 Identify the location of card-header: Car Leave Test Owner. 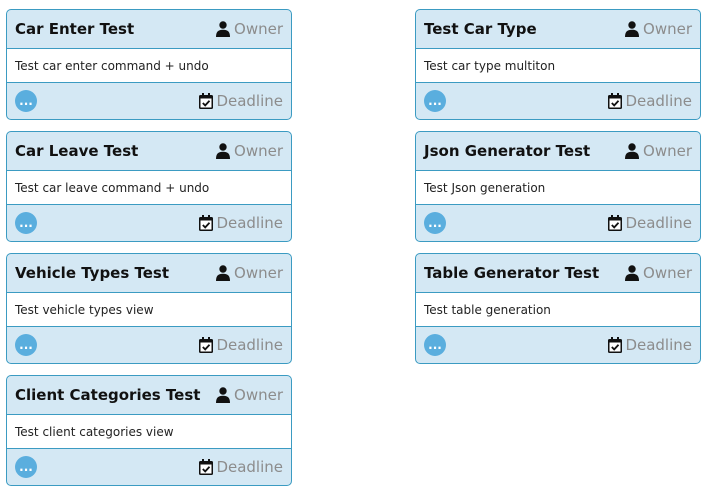
(149, 151).